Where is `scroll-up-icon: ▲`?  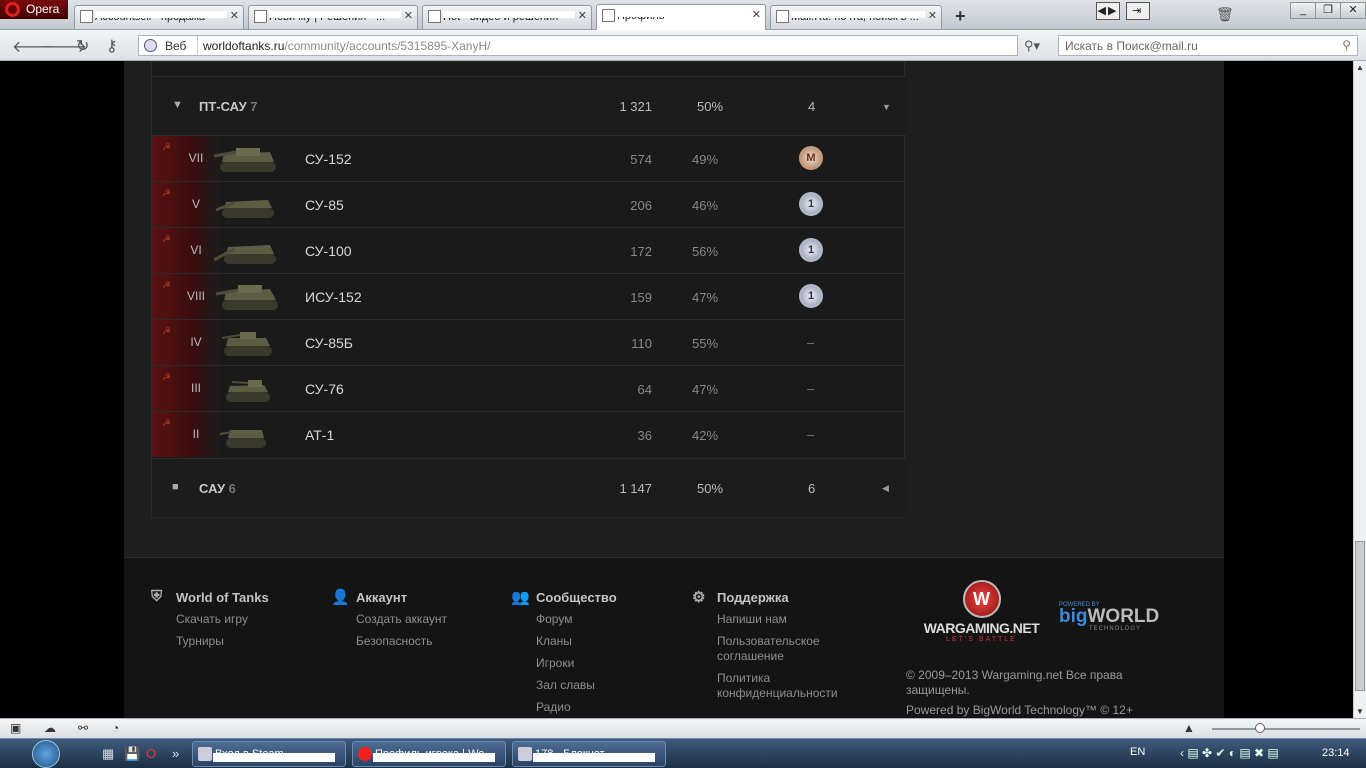 scroll-up-icon: ▲ is located at coordinates (1360, 67).